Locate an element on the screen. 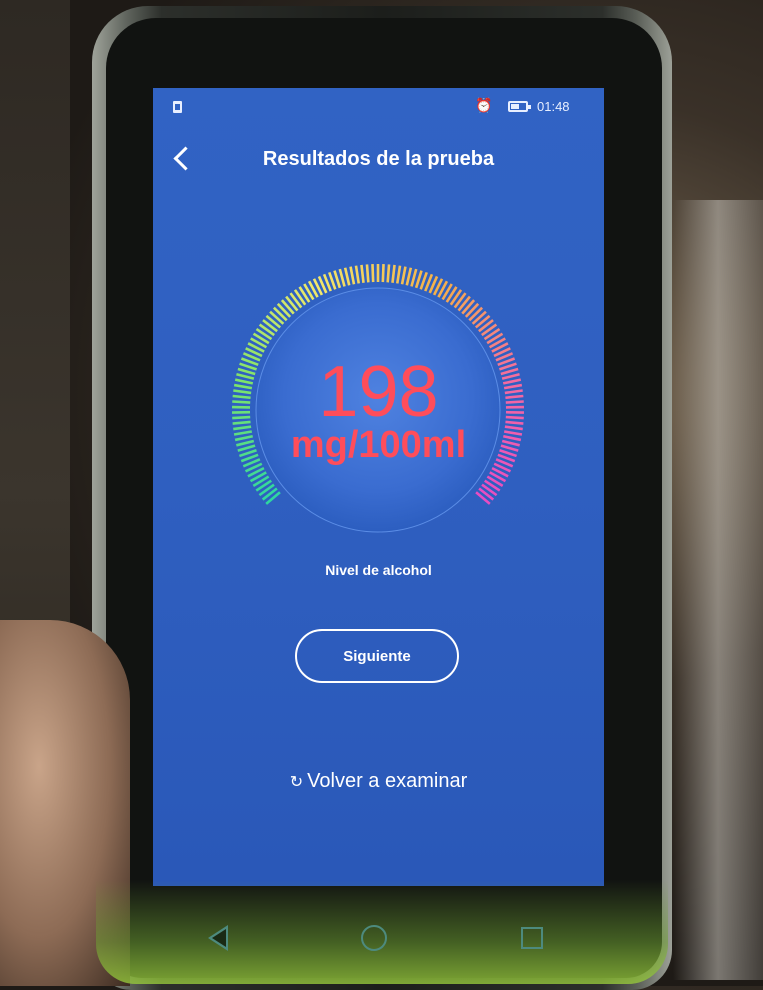 This screenshot has width=763, height=990. status-bar: ⏰ 01:48 is located at coordinates (378, 108).